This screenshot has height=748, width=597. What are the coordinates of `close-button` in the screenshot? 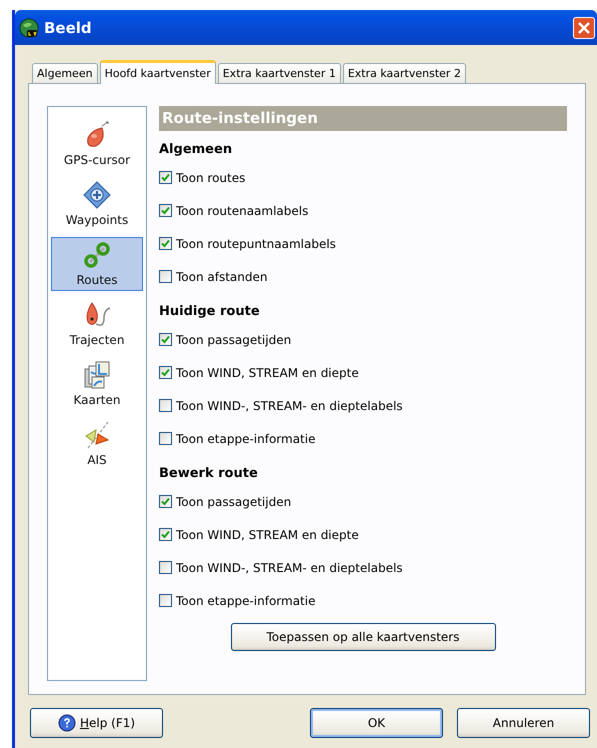 It's located at (584, 27).